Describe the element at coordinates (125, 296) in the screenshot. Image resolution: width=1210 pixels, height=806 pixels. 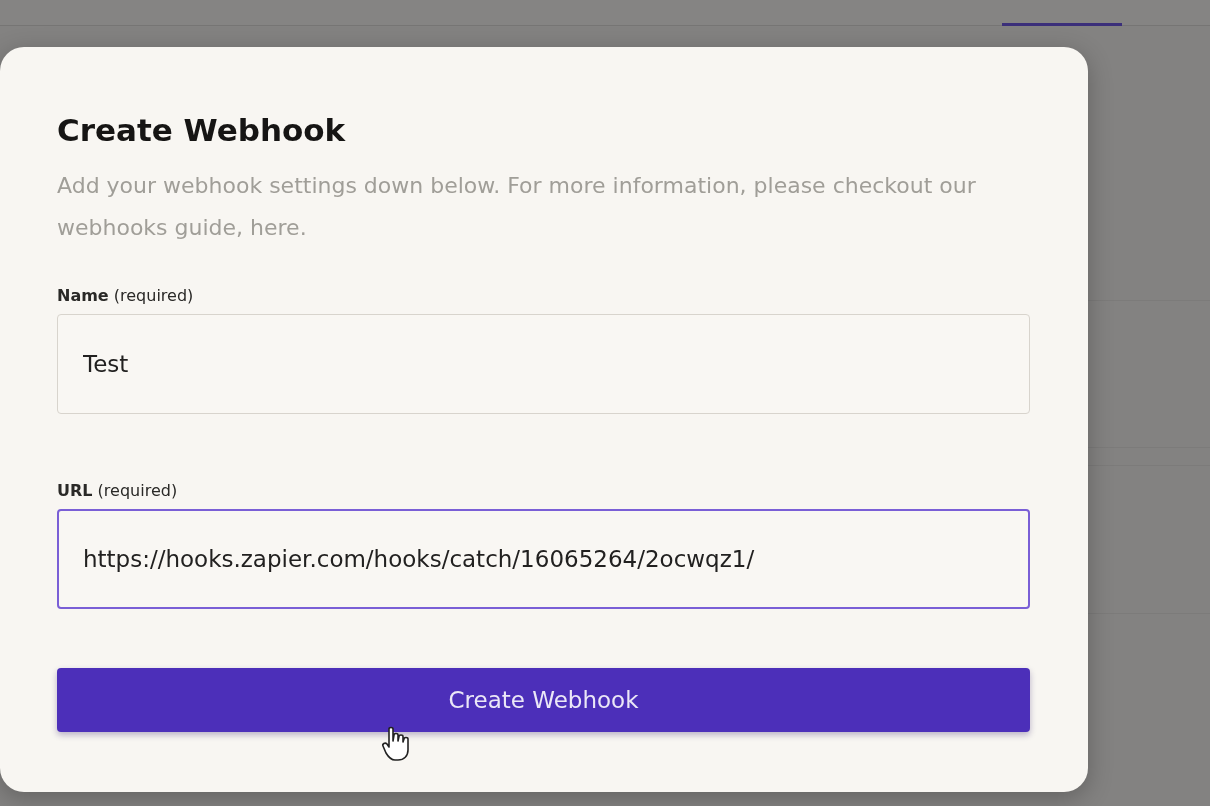
I see `field-label: Name (required)` at that location.